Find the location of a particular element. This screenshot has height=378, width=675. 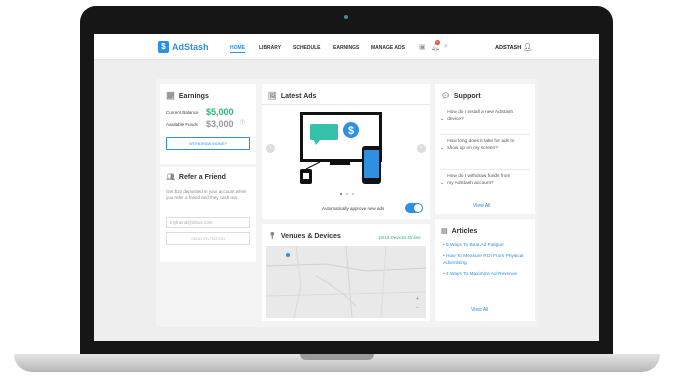

nav-schedule: SCHEDULE is located at coordinates (307, 48).